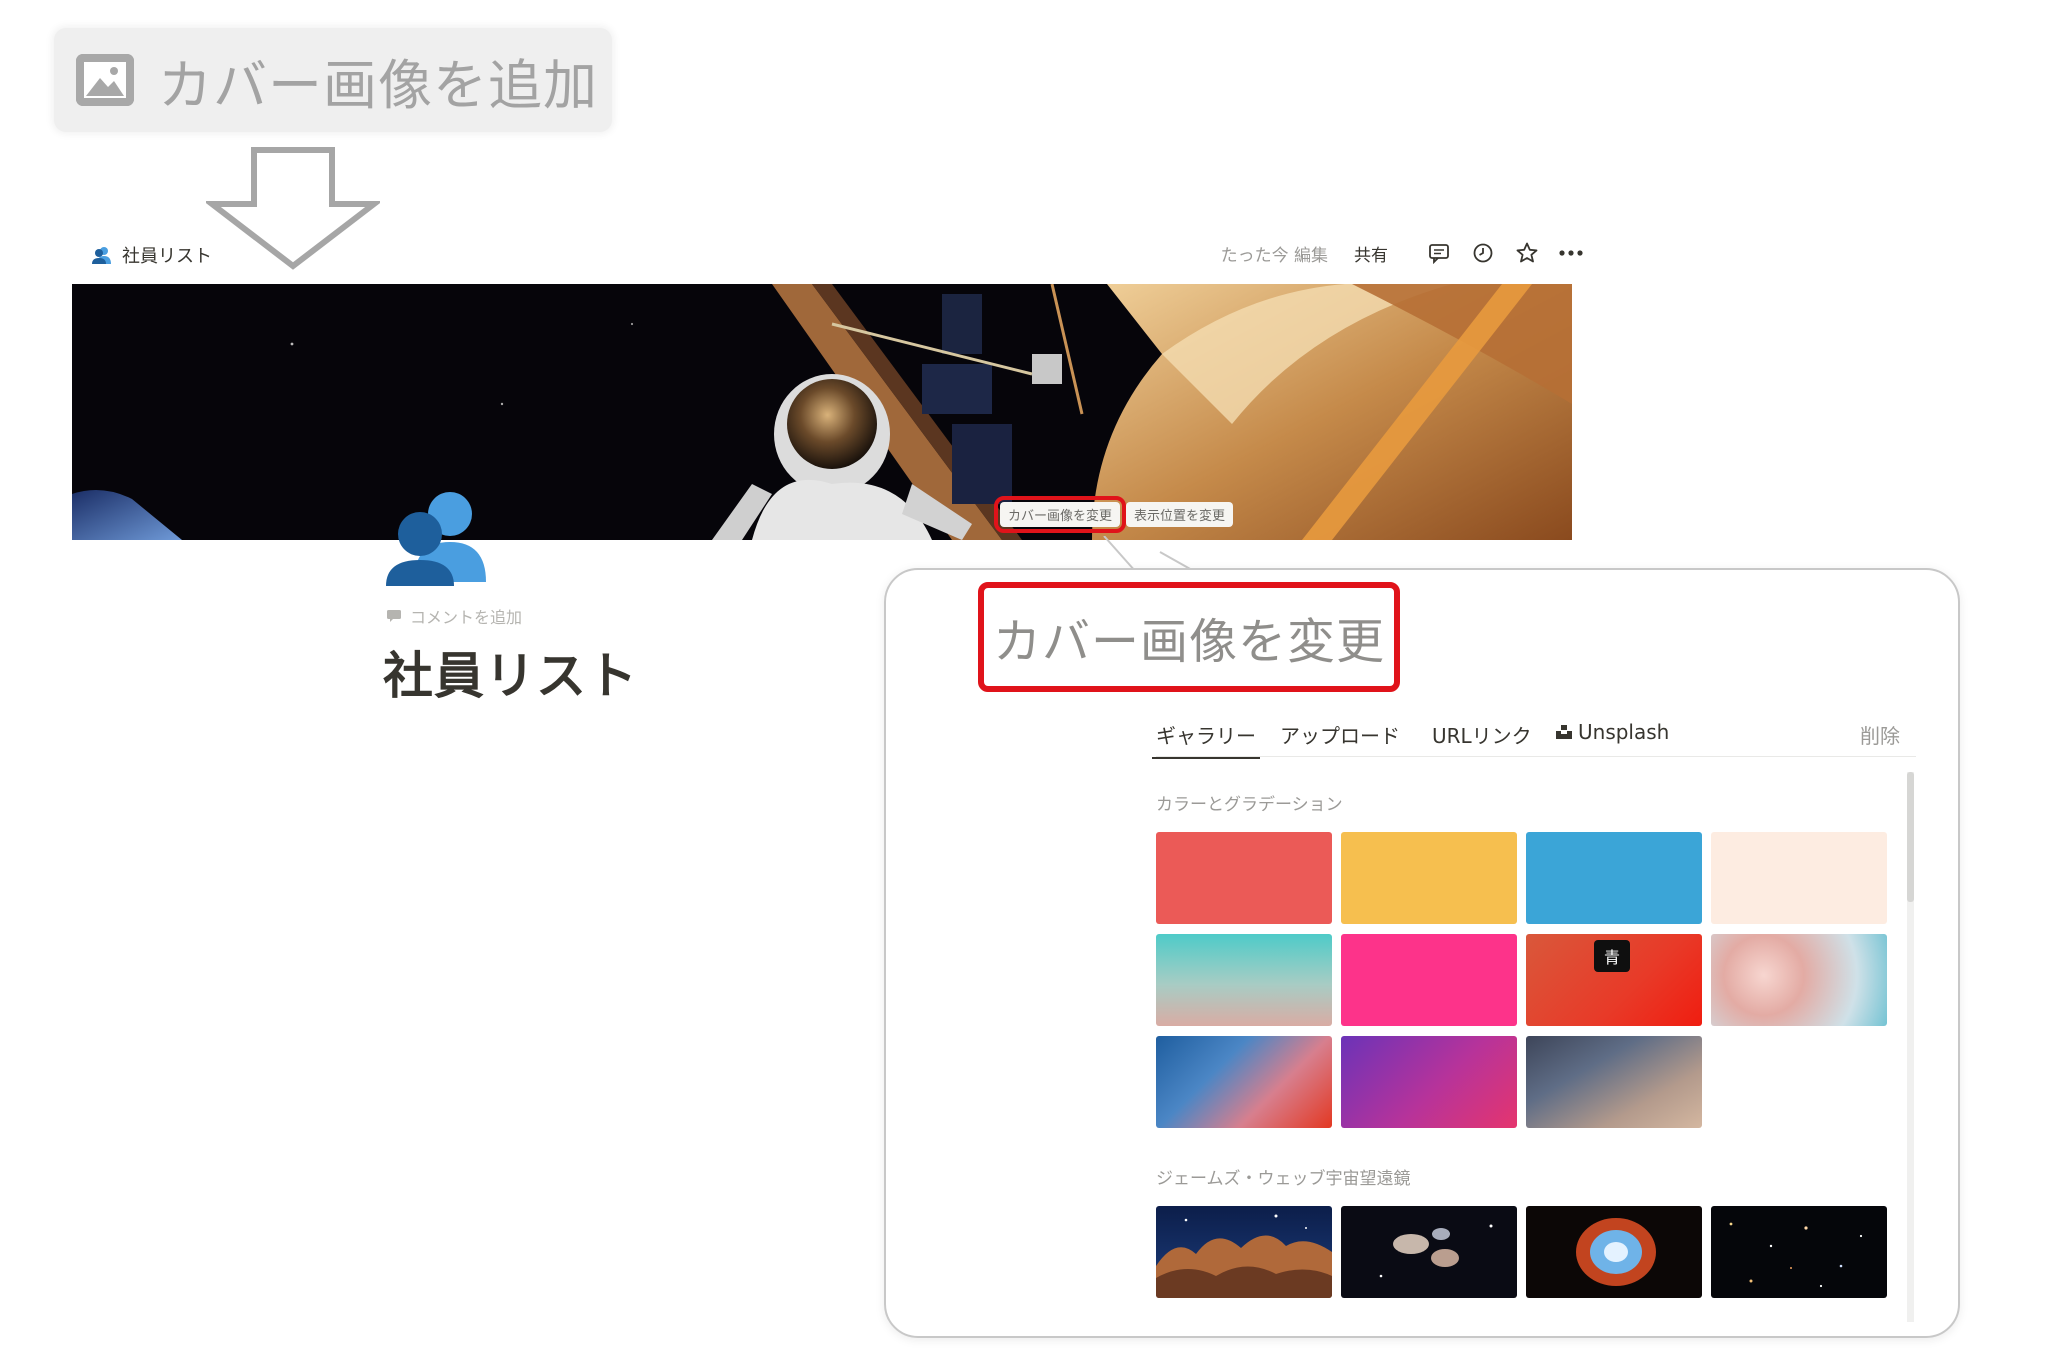 The image size is (2048, 1355). What do you see at coordinates (1429, 980) in the screenshot?
I see `swatch-pink` at bounding box center [1429, 980].